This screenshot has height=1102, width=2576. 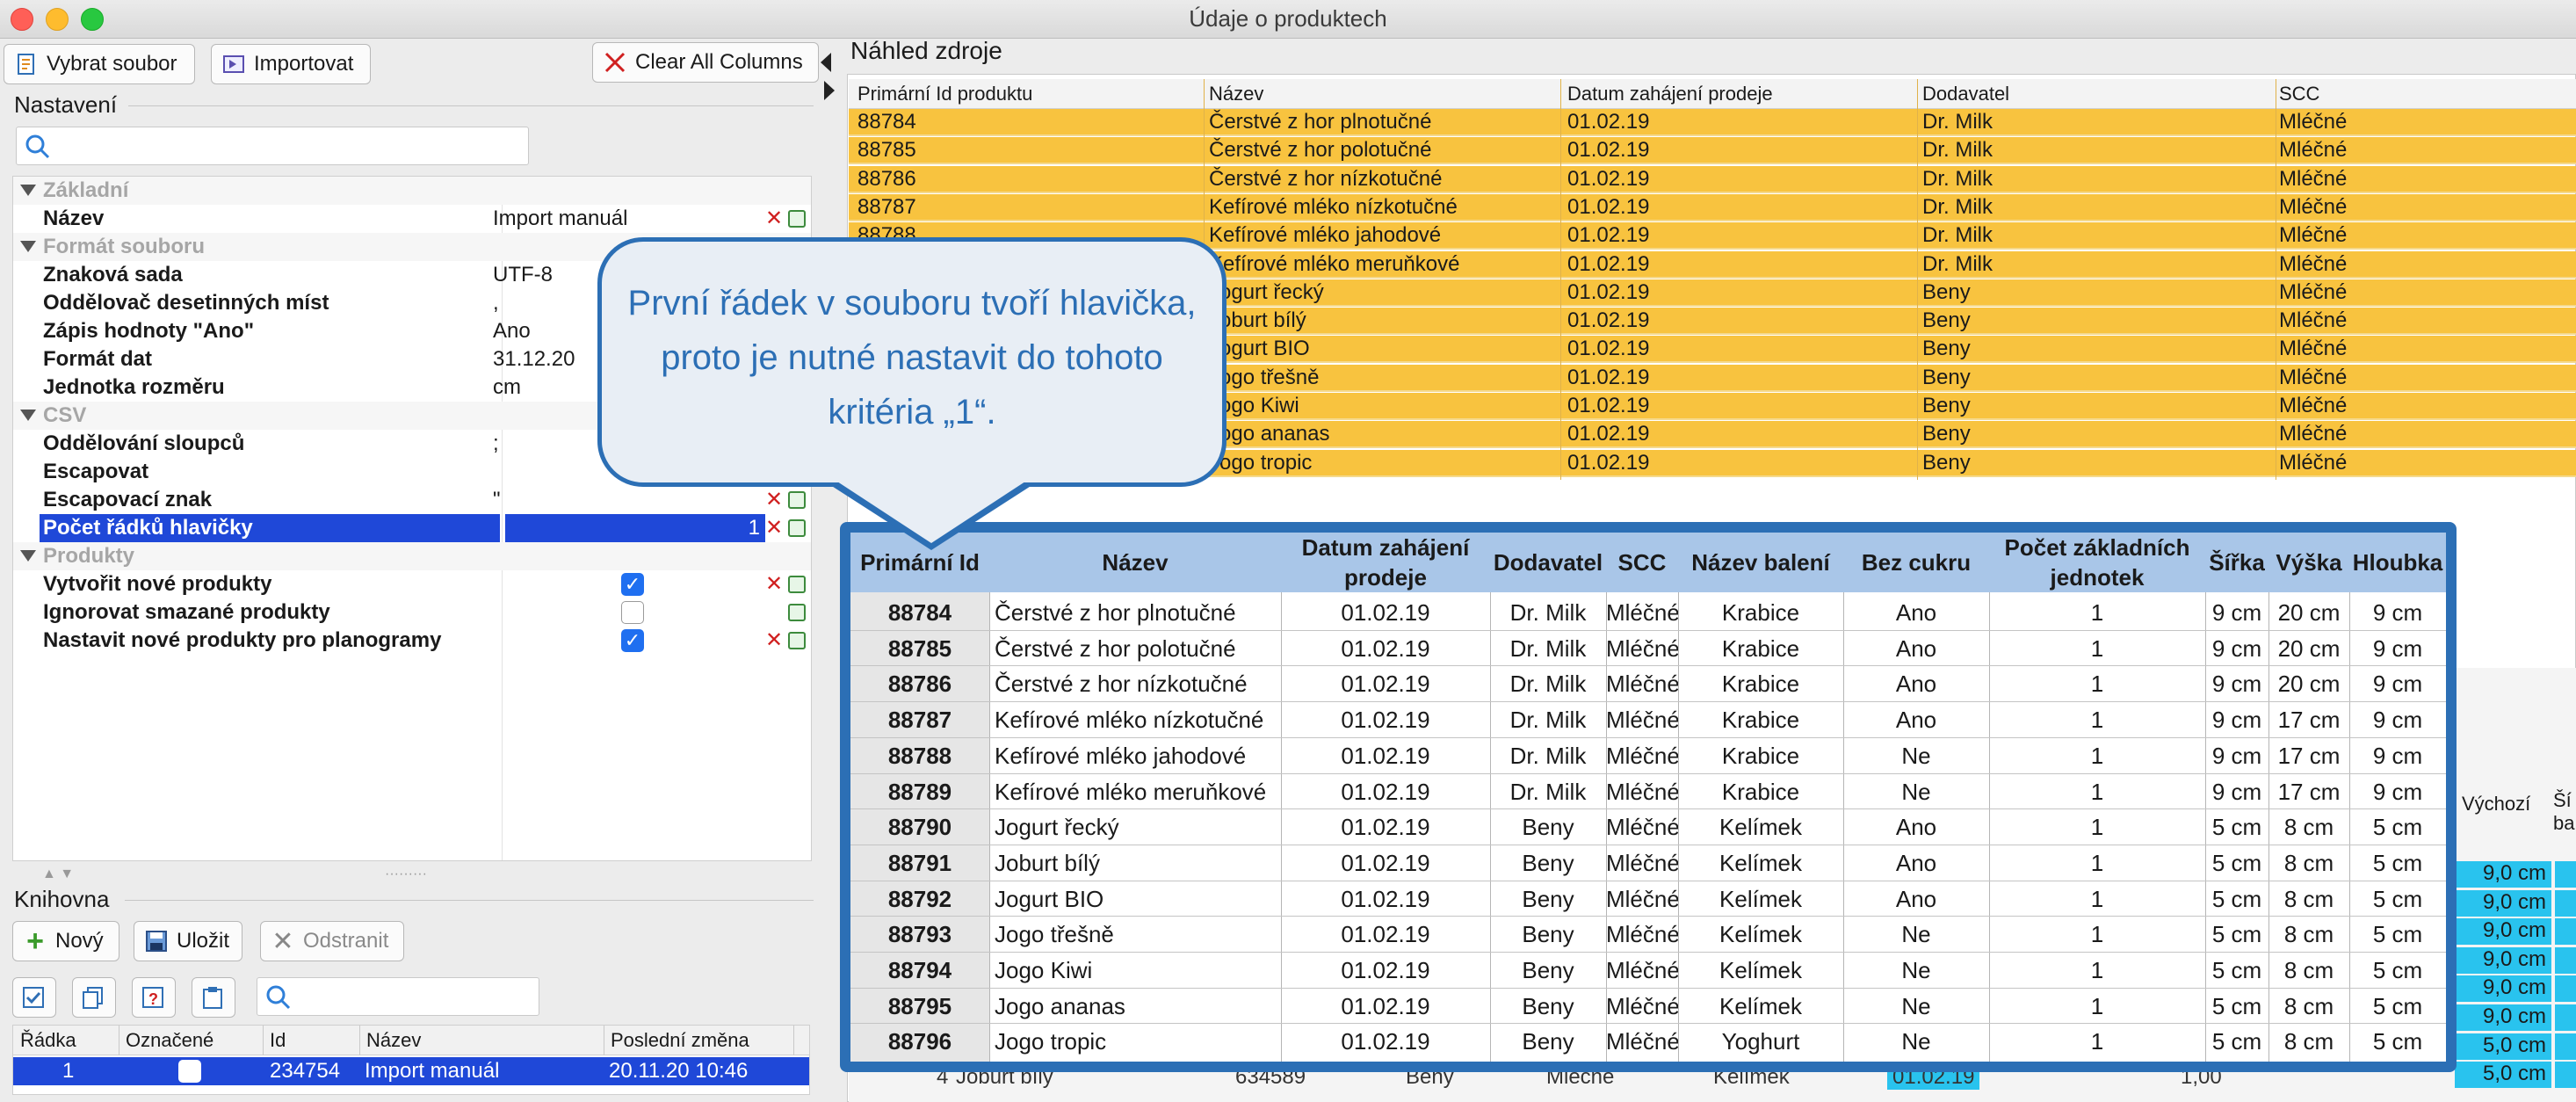 I want to click on save-button: Uložit, so click(x=188, y=941).